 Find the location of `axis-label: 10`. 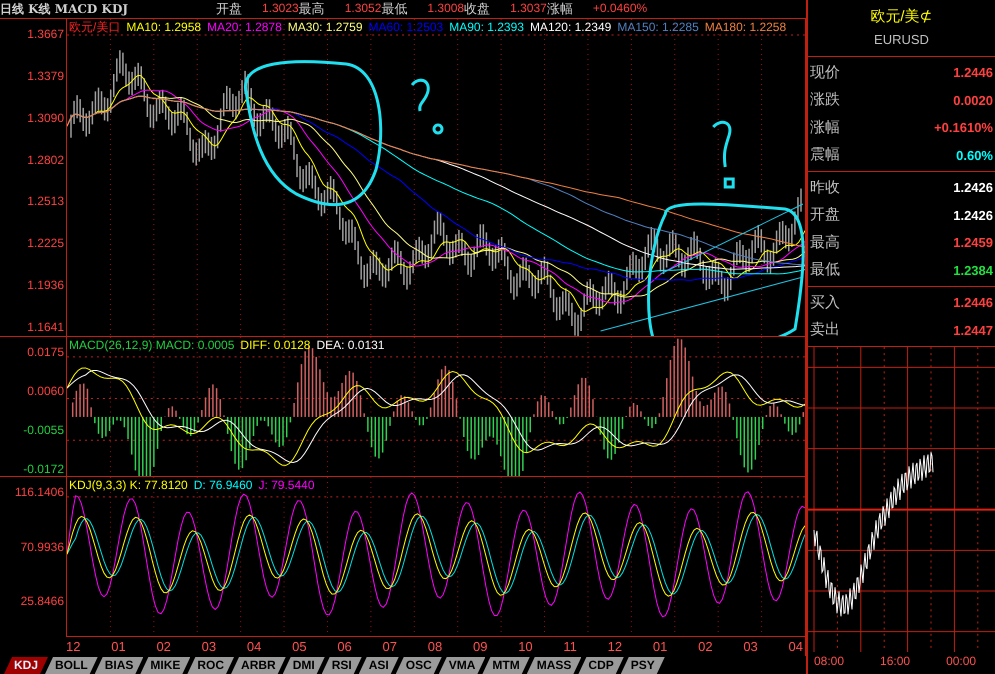

axis-label: 10 is located at coordinates (525, 647).